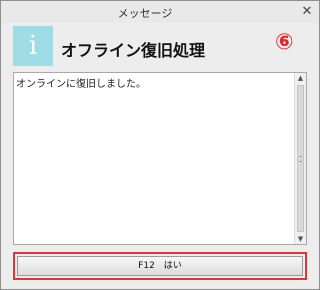 This screenshot has height=290, width=320. Describe the element at coordinates (307, 12) in the screenshot. I see `close-icon: ✕` at that location.